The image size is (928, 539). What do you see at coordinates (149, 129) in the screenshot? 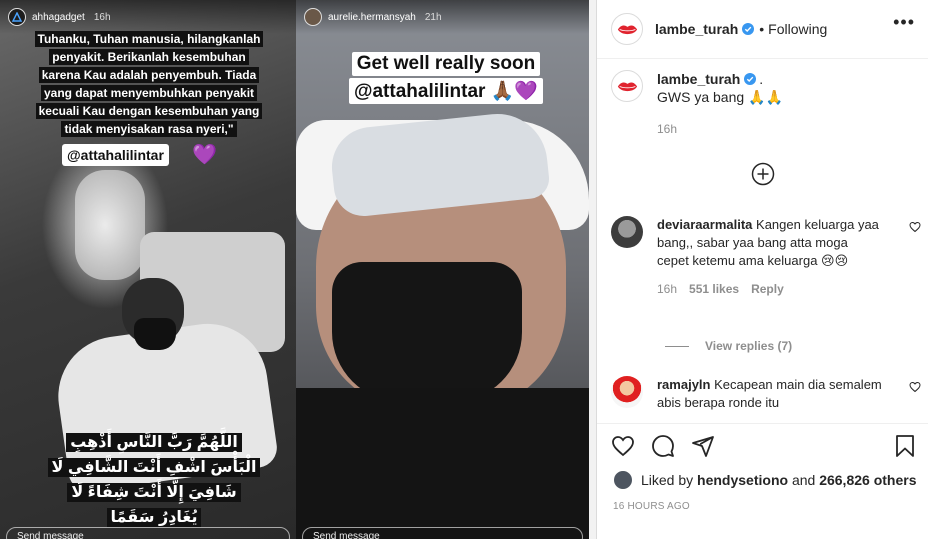
I see `quote-line: tidak menyisakan rasa nyeri,"` at bounding box center [149, 129].